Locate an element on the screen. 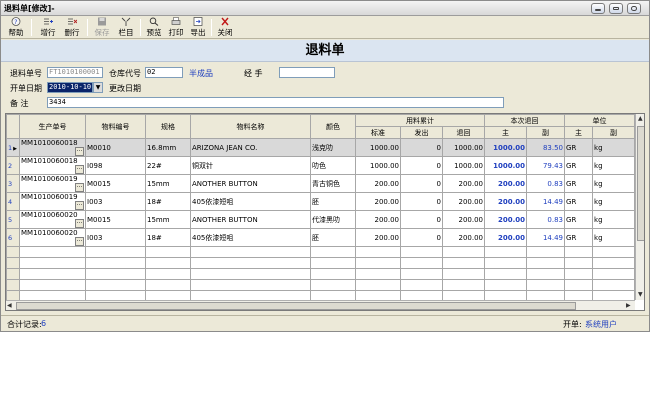 The image size is (650, 400). remark-field: 3434 is located at coordinates (275, 102).